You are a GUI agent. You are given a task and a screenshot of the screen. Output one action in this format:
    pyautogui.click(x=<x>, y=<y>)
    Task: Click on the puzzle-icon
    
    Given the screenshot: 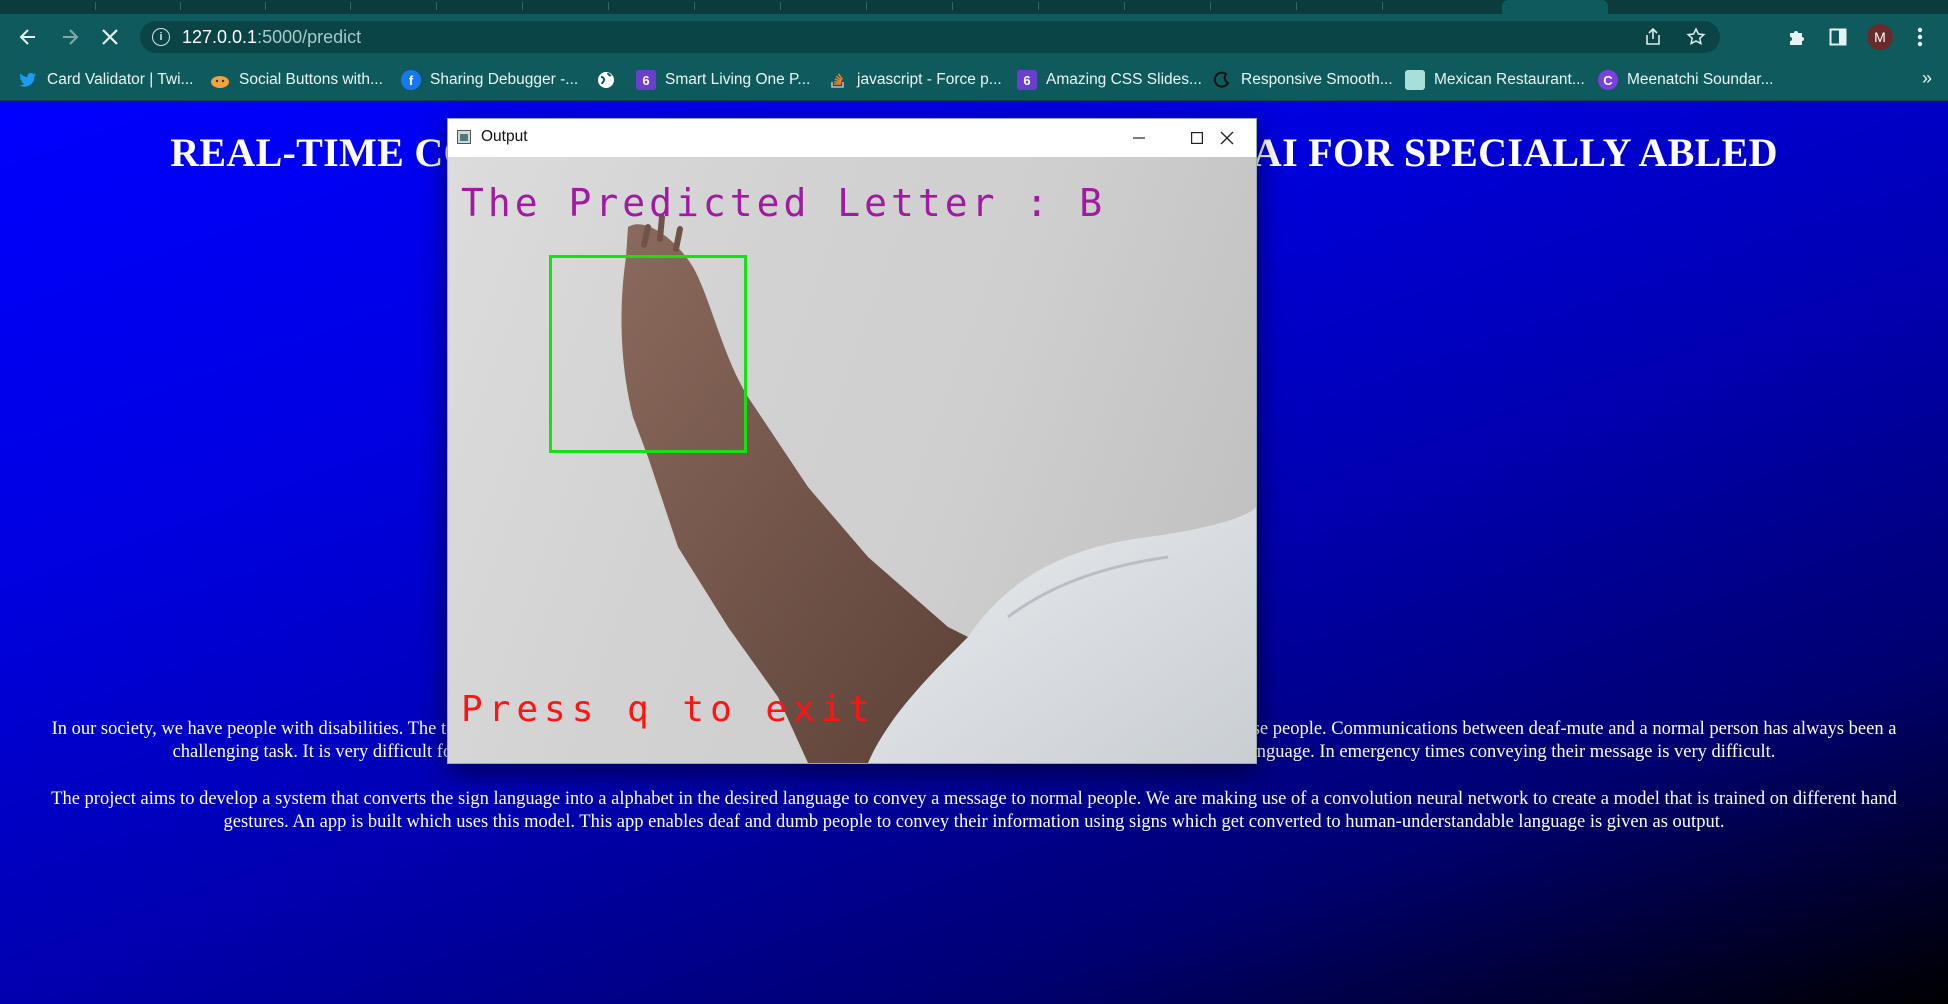 What is the action you would take?
    pyautogui.click(x=1797, y=38)
    